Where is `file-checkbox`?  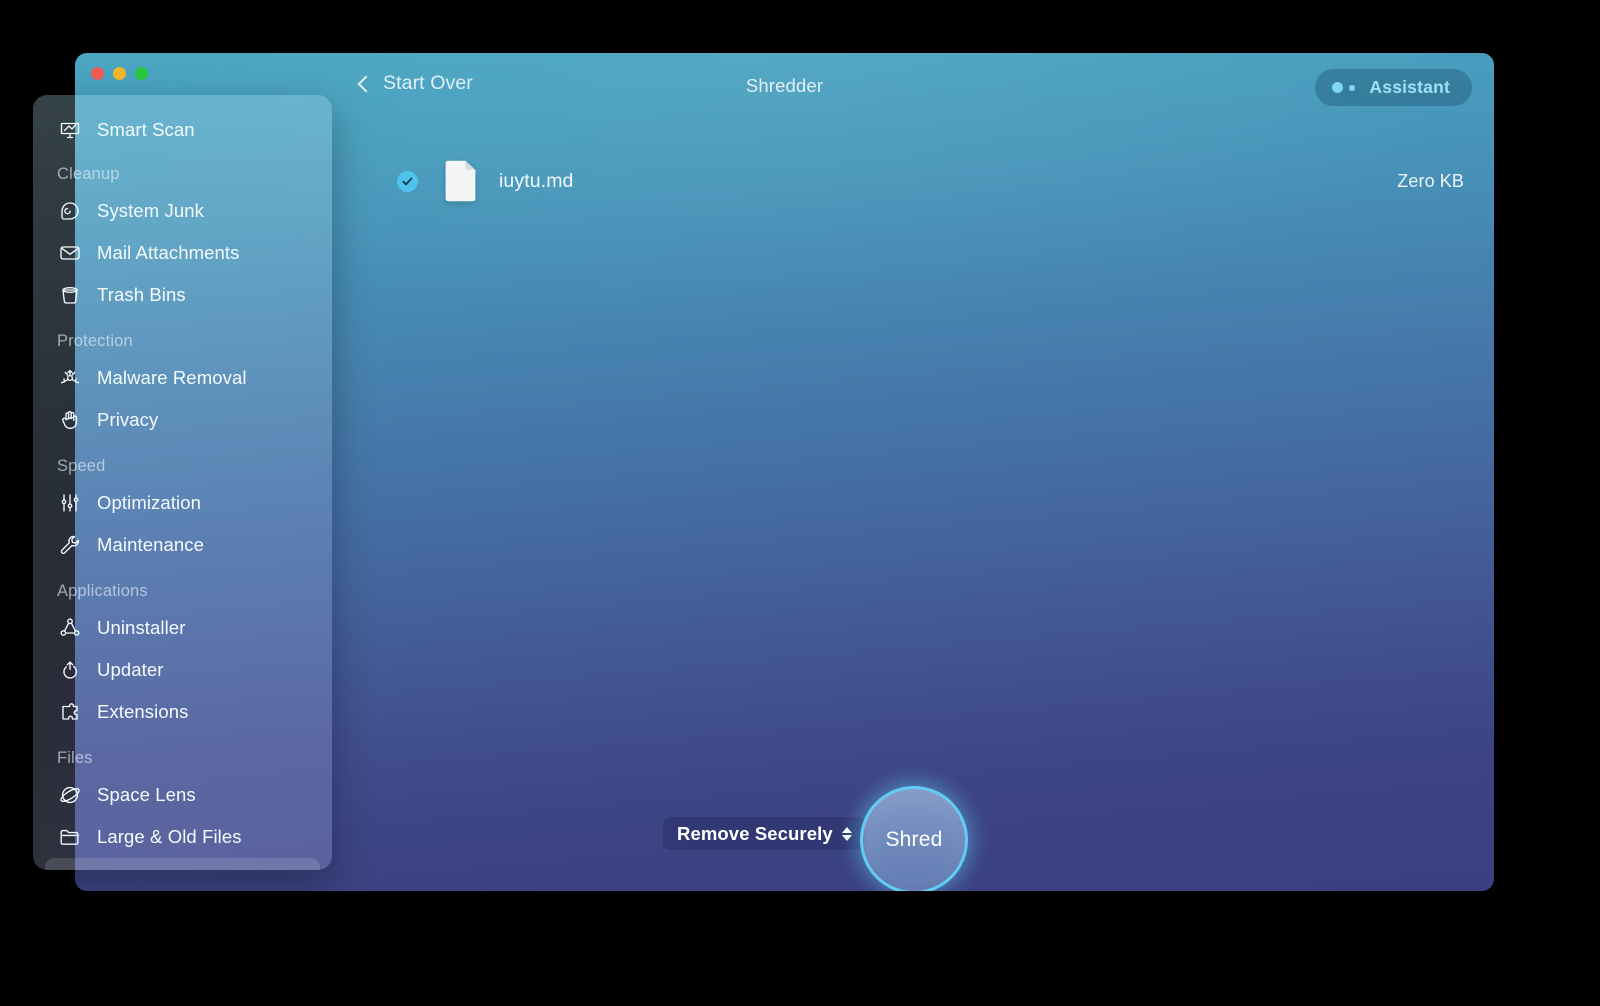
file-checkbox is located at coordinates (407, 181).